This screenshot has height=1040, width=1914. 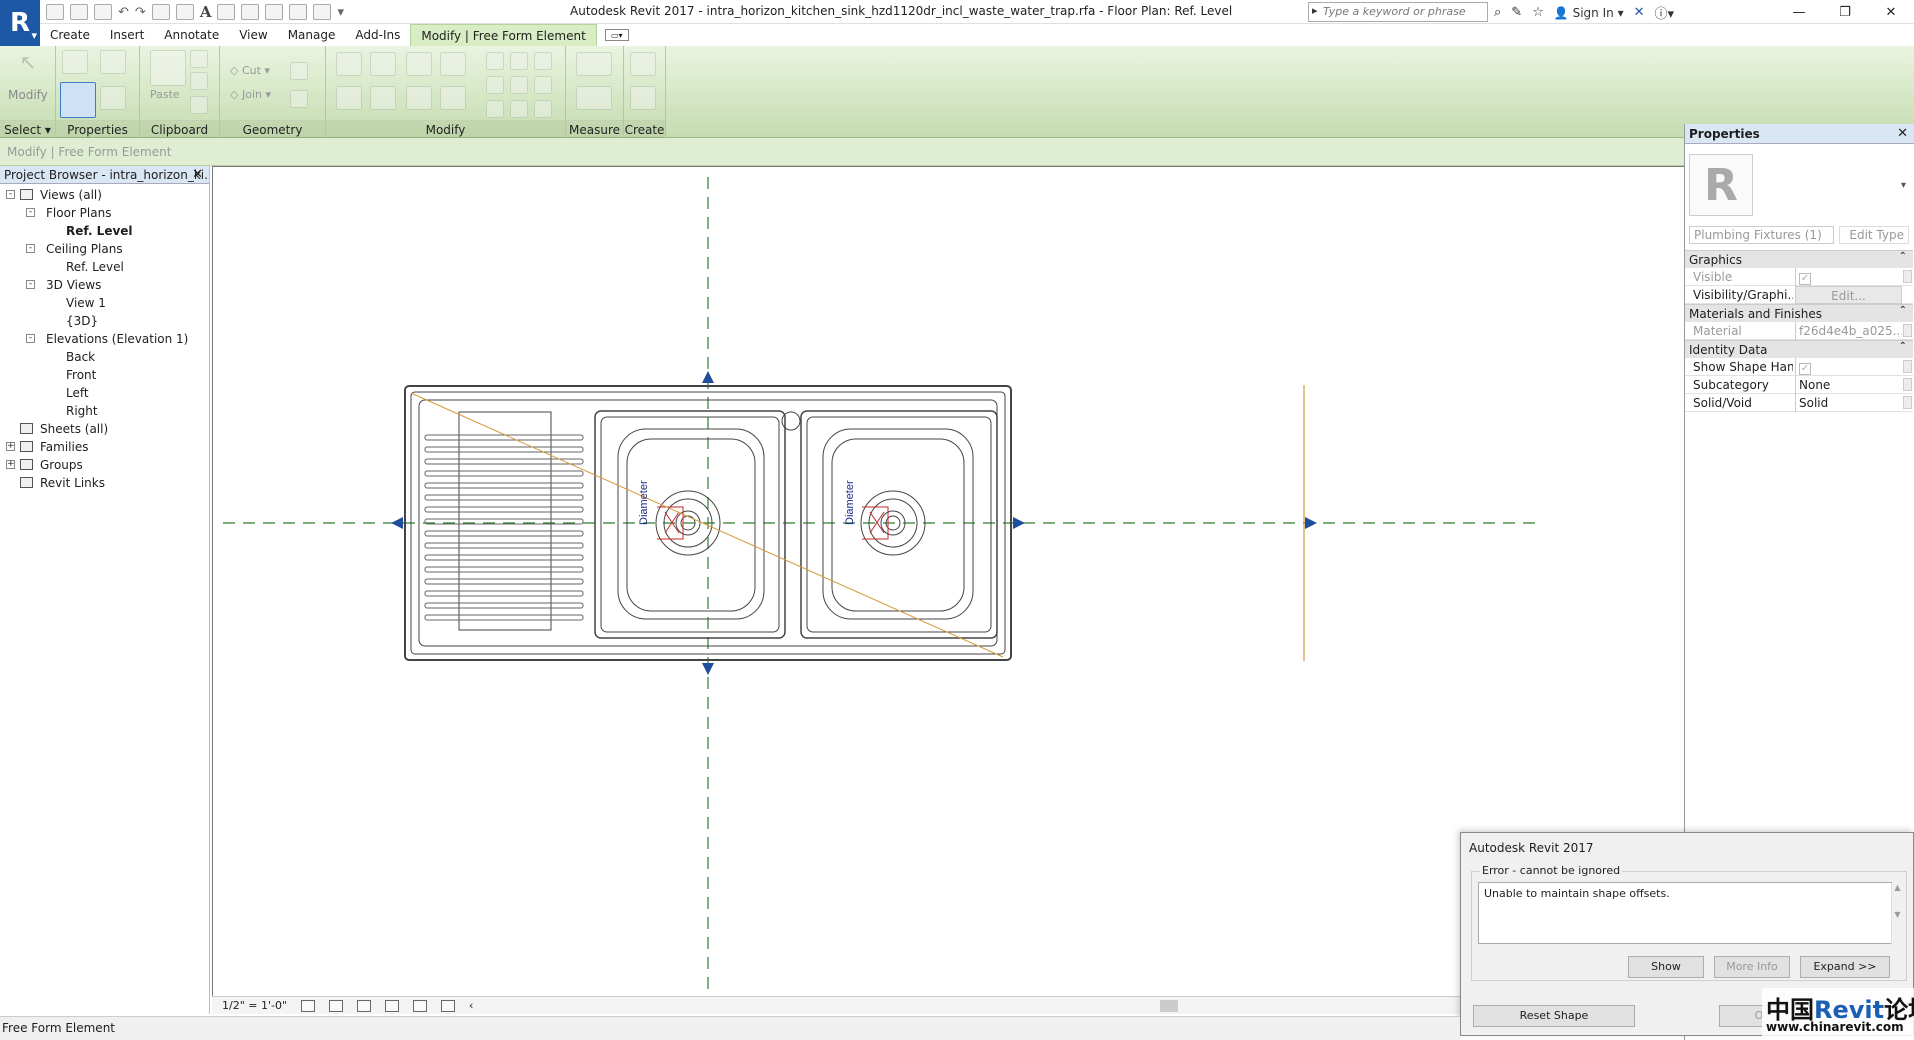 I want to click on paint-icon, so click(x=299, y=71).